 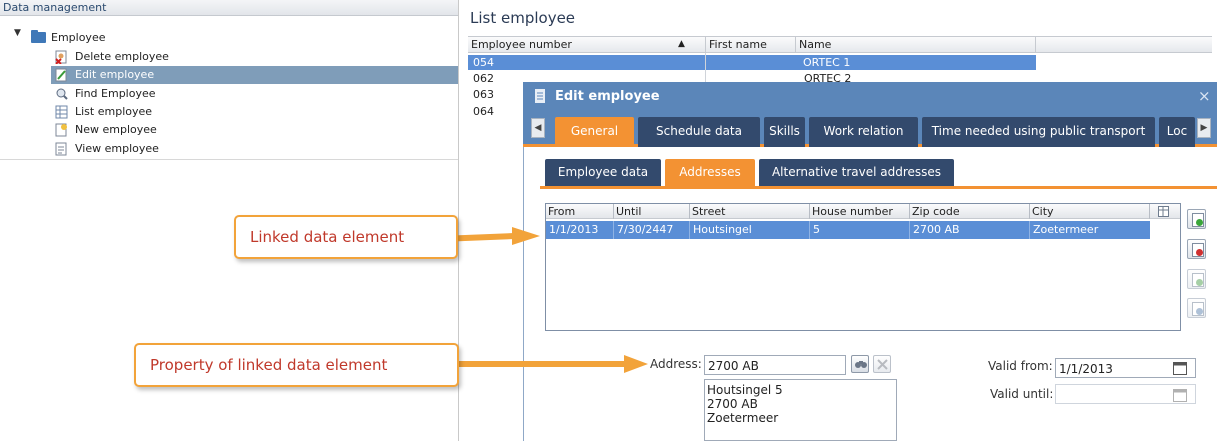 What do you see at coordinates (743, 418) in the screenshot?
I see `address-line: Zoetermeer` at bounding box center [743, 418].